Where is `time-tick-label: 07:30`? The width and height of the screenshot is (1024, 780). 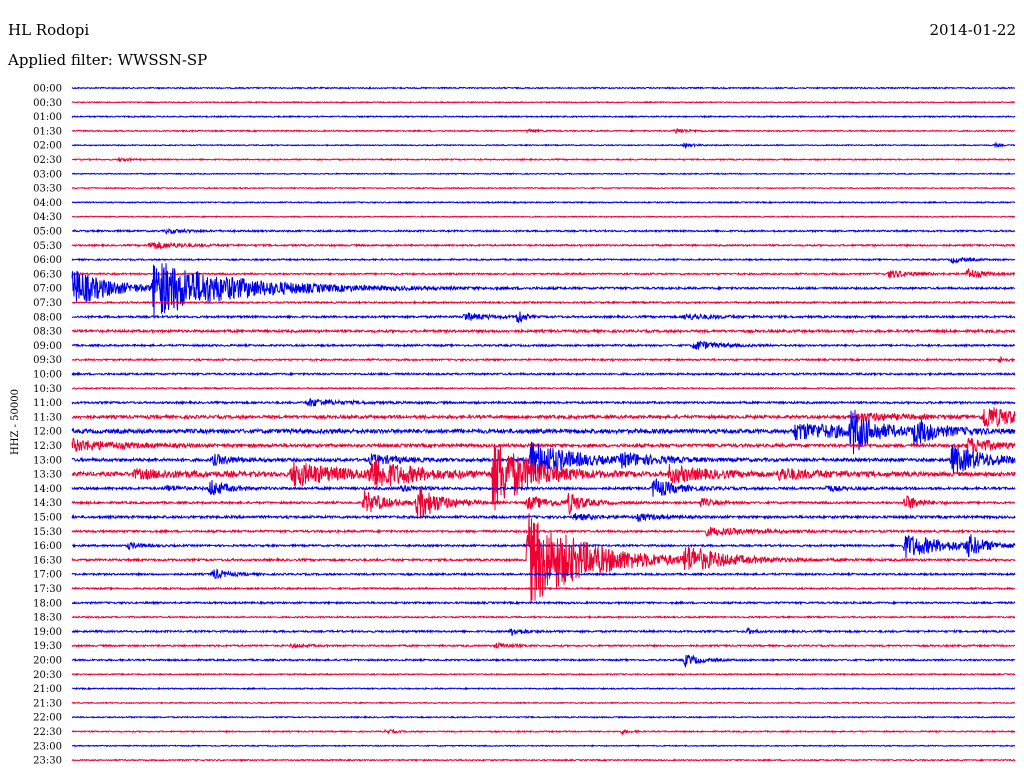 time-tick-label: 07:30 is located at coordinates (47, 303).